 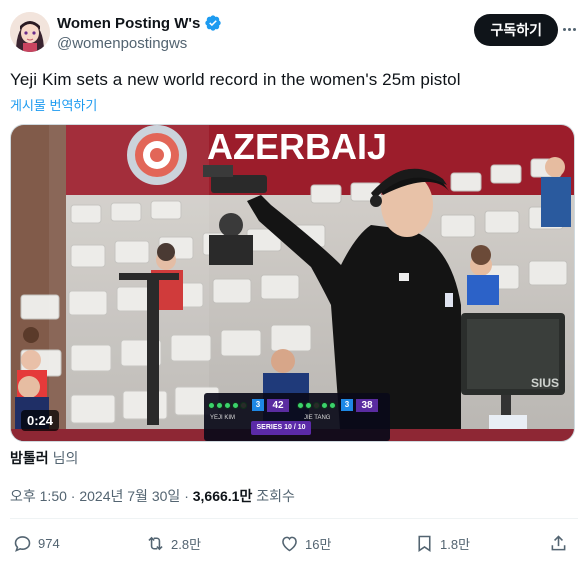 I want to click on bookmark-icon, so click(x=424, y=543).